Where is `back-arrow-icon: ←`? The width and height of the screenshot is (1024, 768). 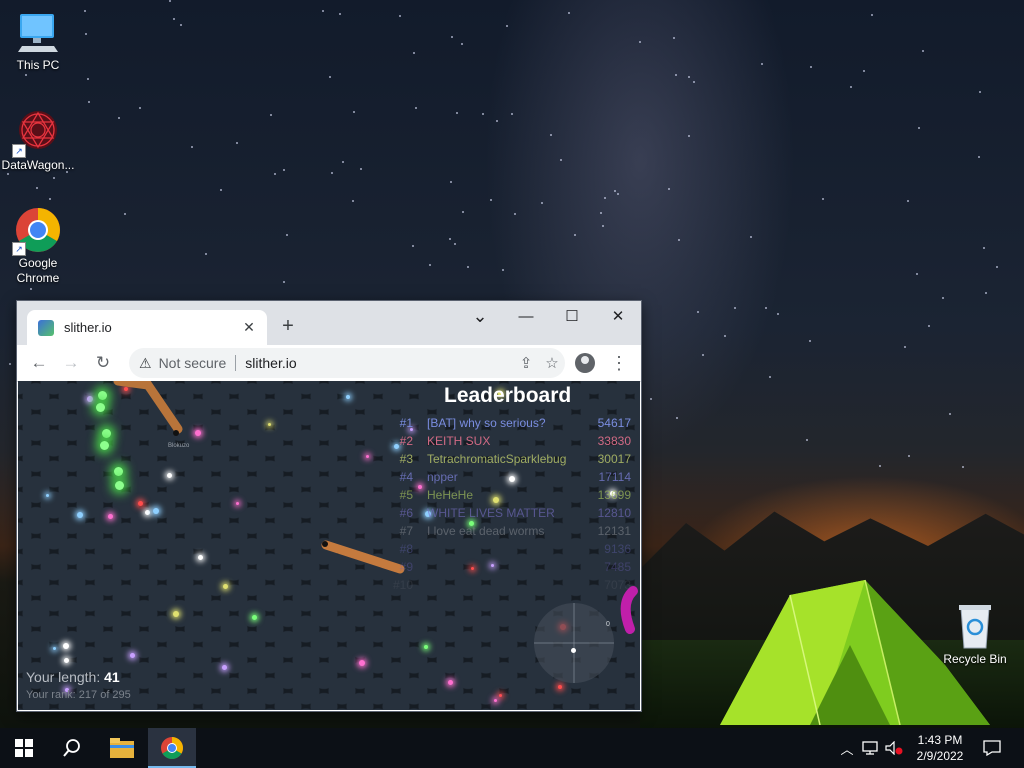
back-arrow-icon: ← is located at coordinates (39, 363).